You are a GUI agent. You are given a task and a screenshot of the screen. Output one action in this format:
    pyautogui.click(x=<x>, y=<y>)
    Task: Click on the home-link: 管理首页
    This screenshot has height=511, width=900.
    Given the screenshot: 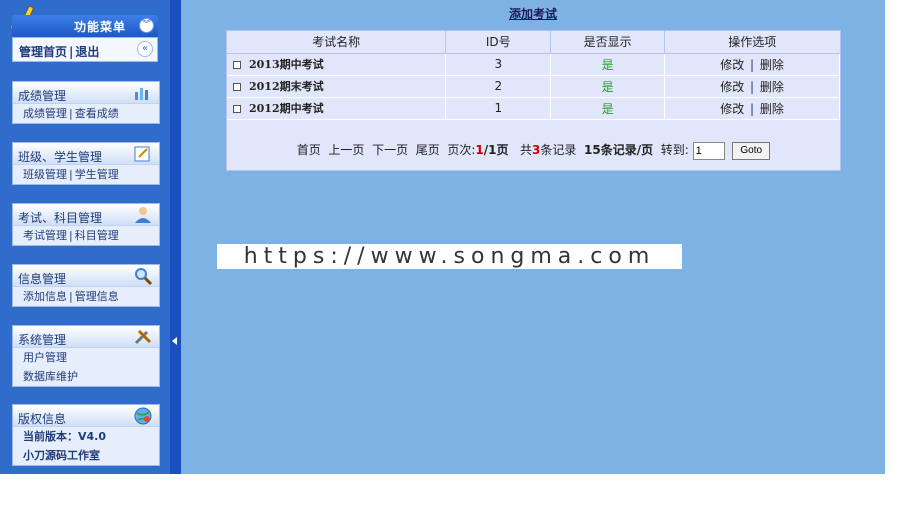 What is the action you would take?
    pyautogui.click(x=43, y=52)
    